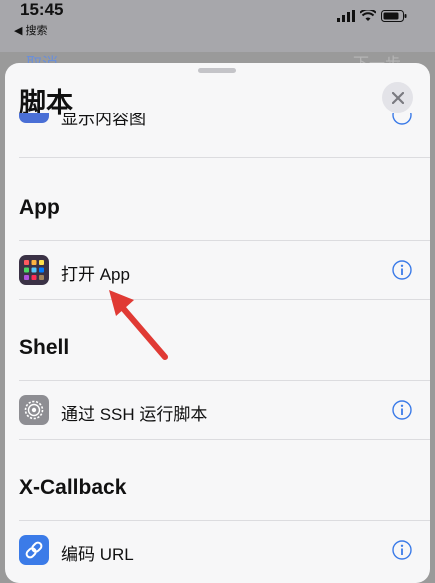  Describe the element at coordinates (42, 9) in the screenshot. I see `status-time: 15:45` at that location.